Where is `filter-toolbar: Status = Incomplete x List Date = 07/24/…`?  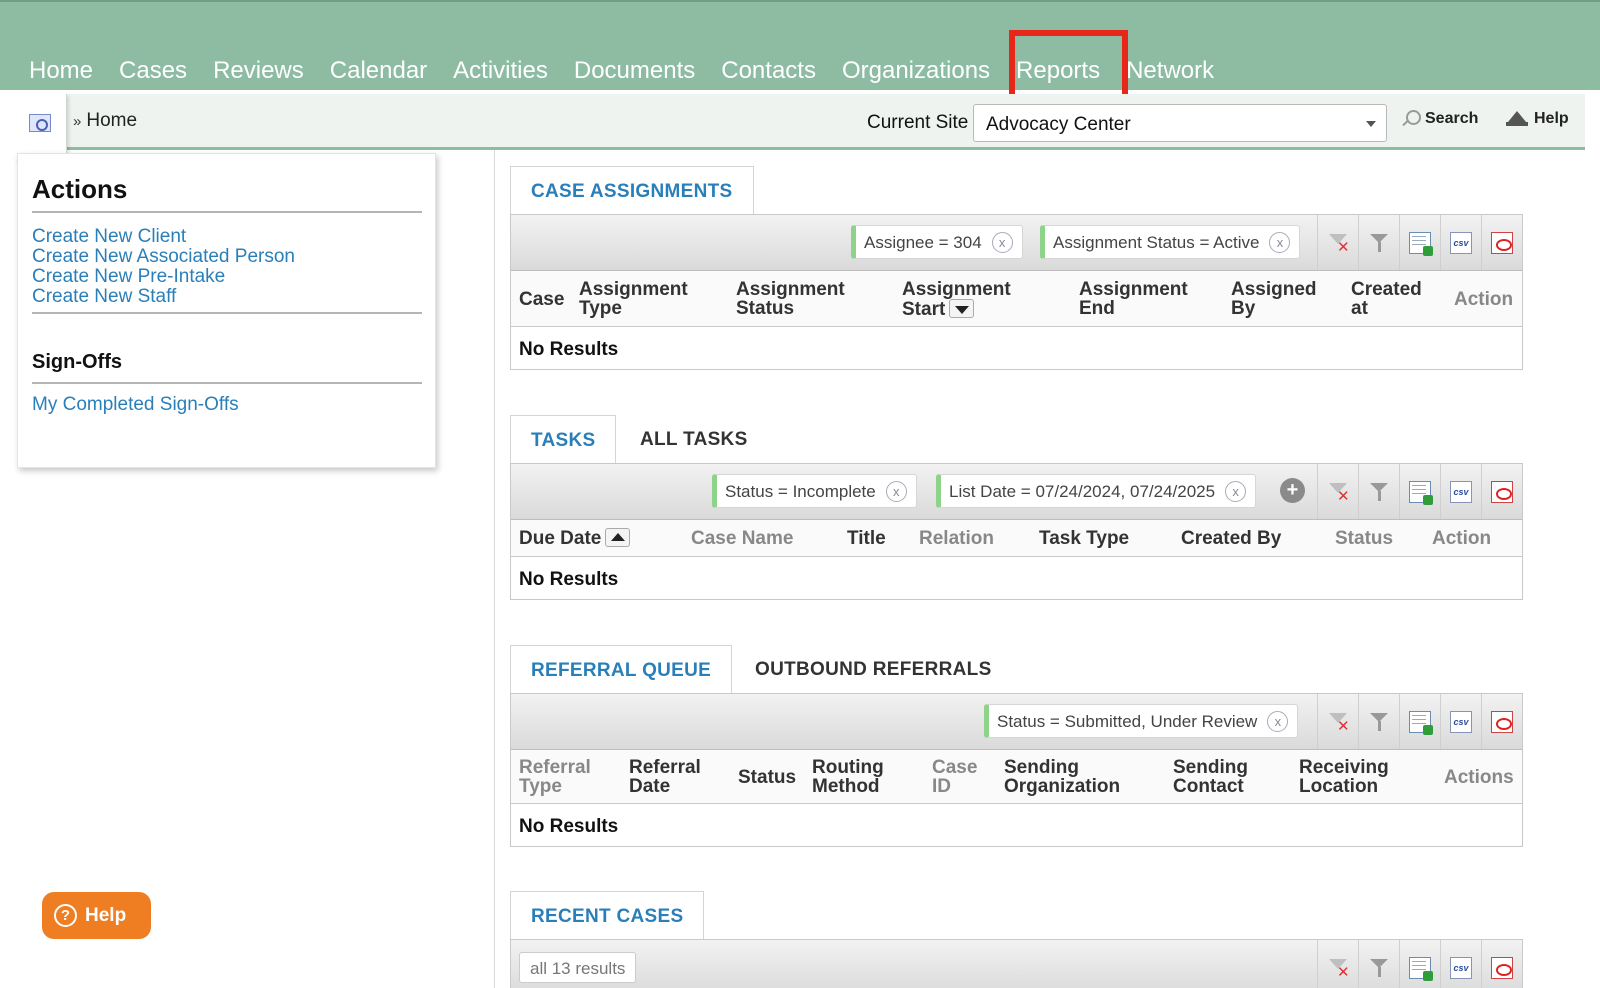
filter-toolbar: Status = Incomplete x List Date = 07/24/… is located at coordinates (1016, 492).